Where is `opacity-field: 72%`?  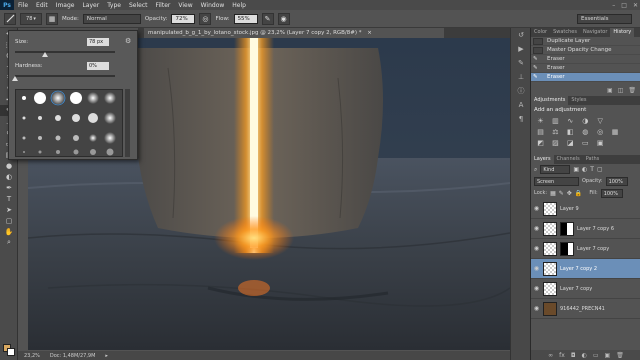 opacity-field: 72% is located at coordinates (183, 18).